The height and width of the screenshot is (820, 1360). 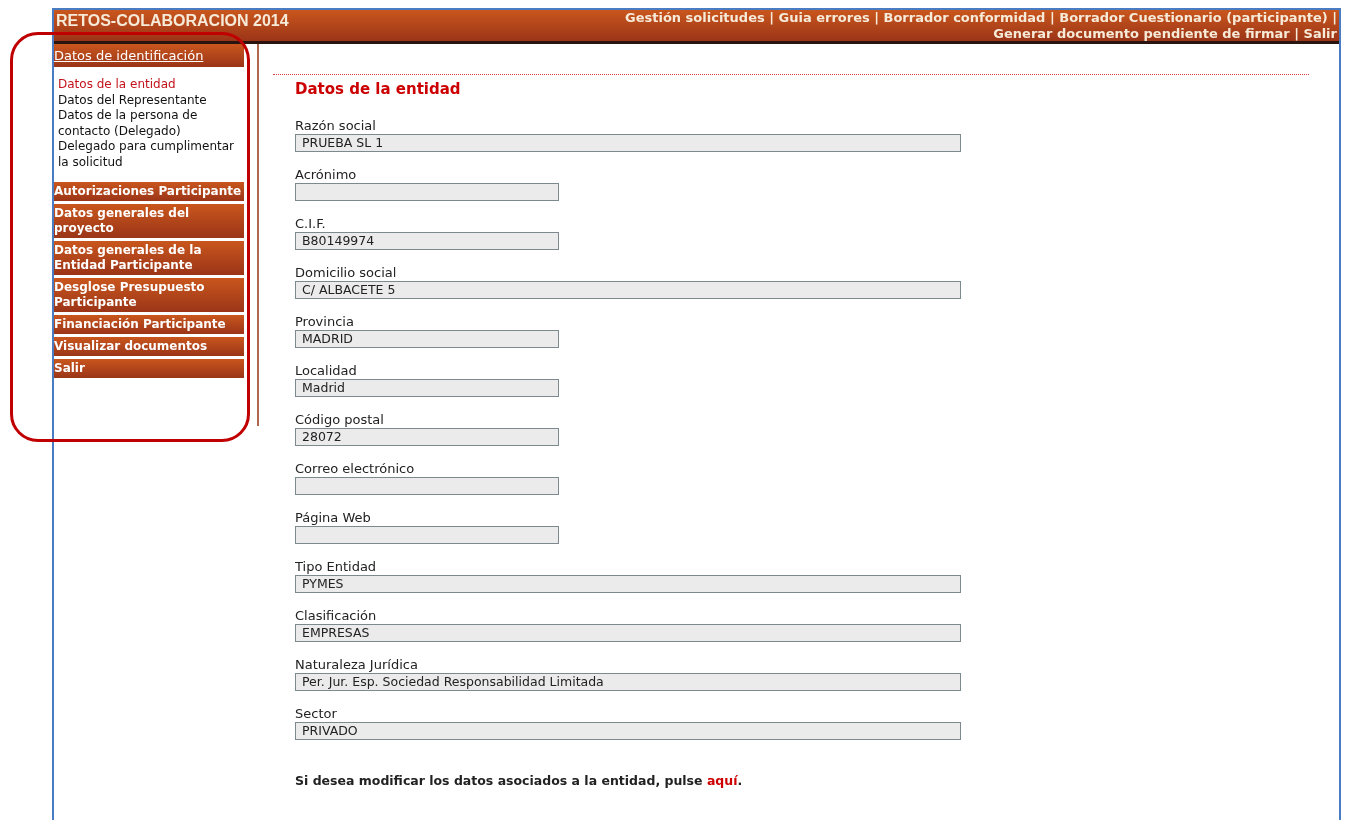 I want to click on field-label: C.I.F., so click(x=311, y=223).